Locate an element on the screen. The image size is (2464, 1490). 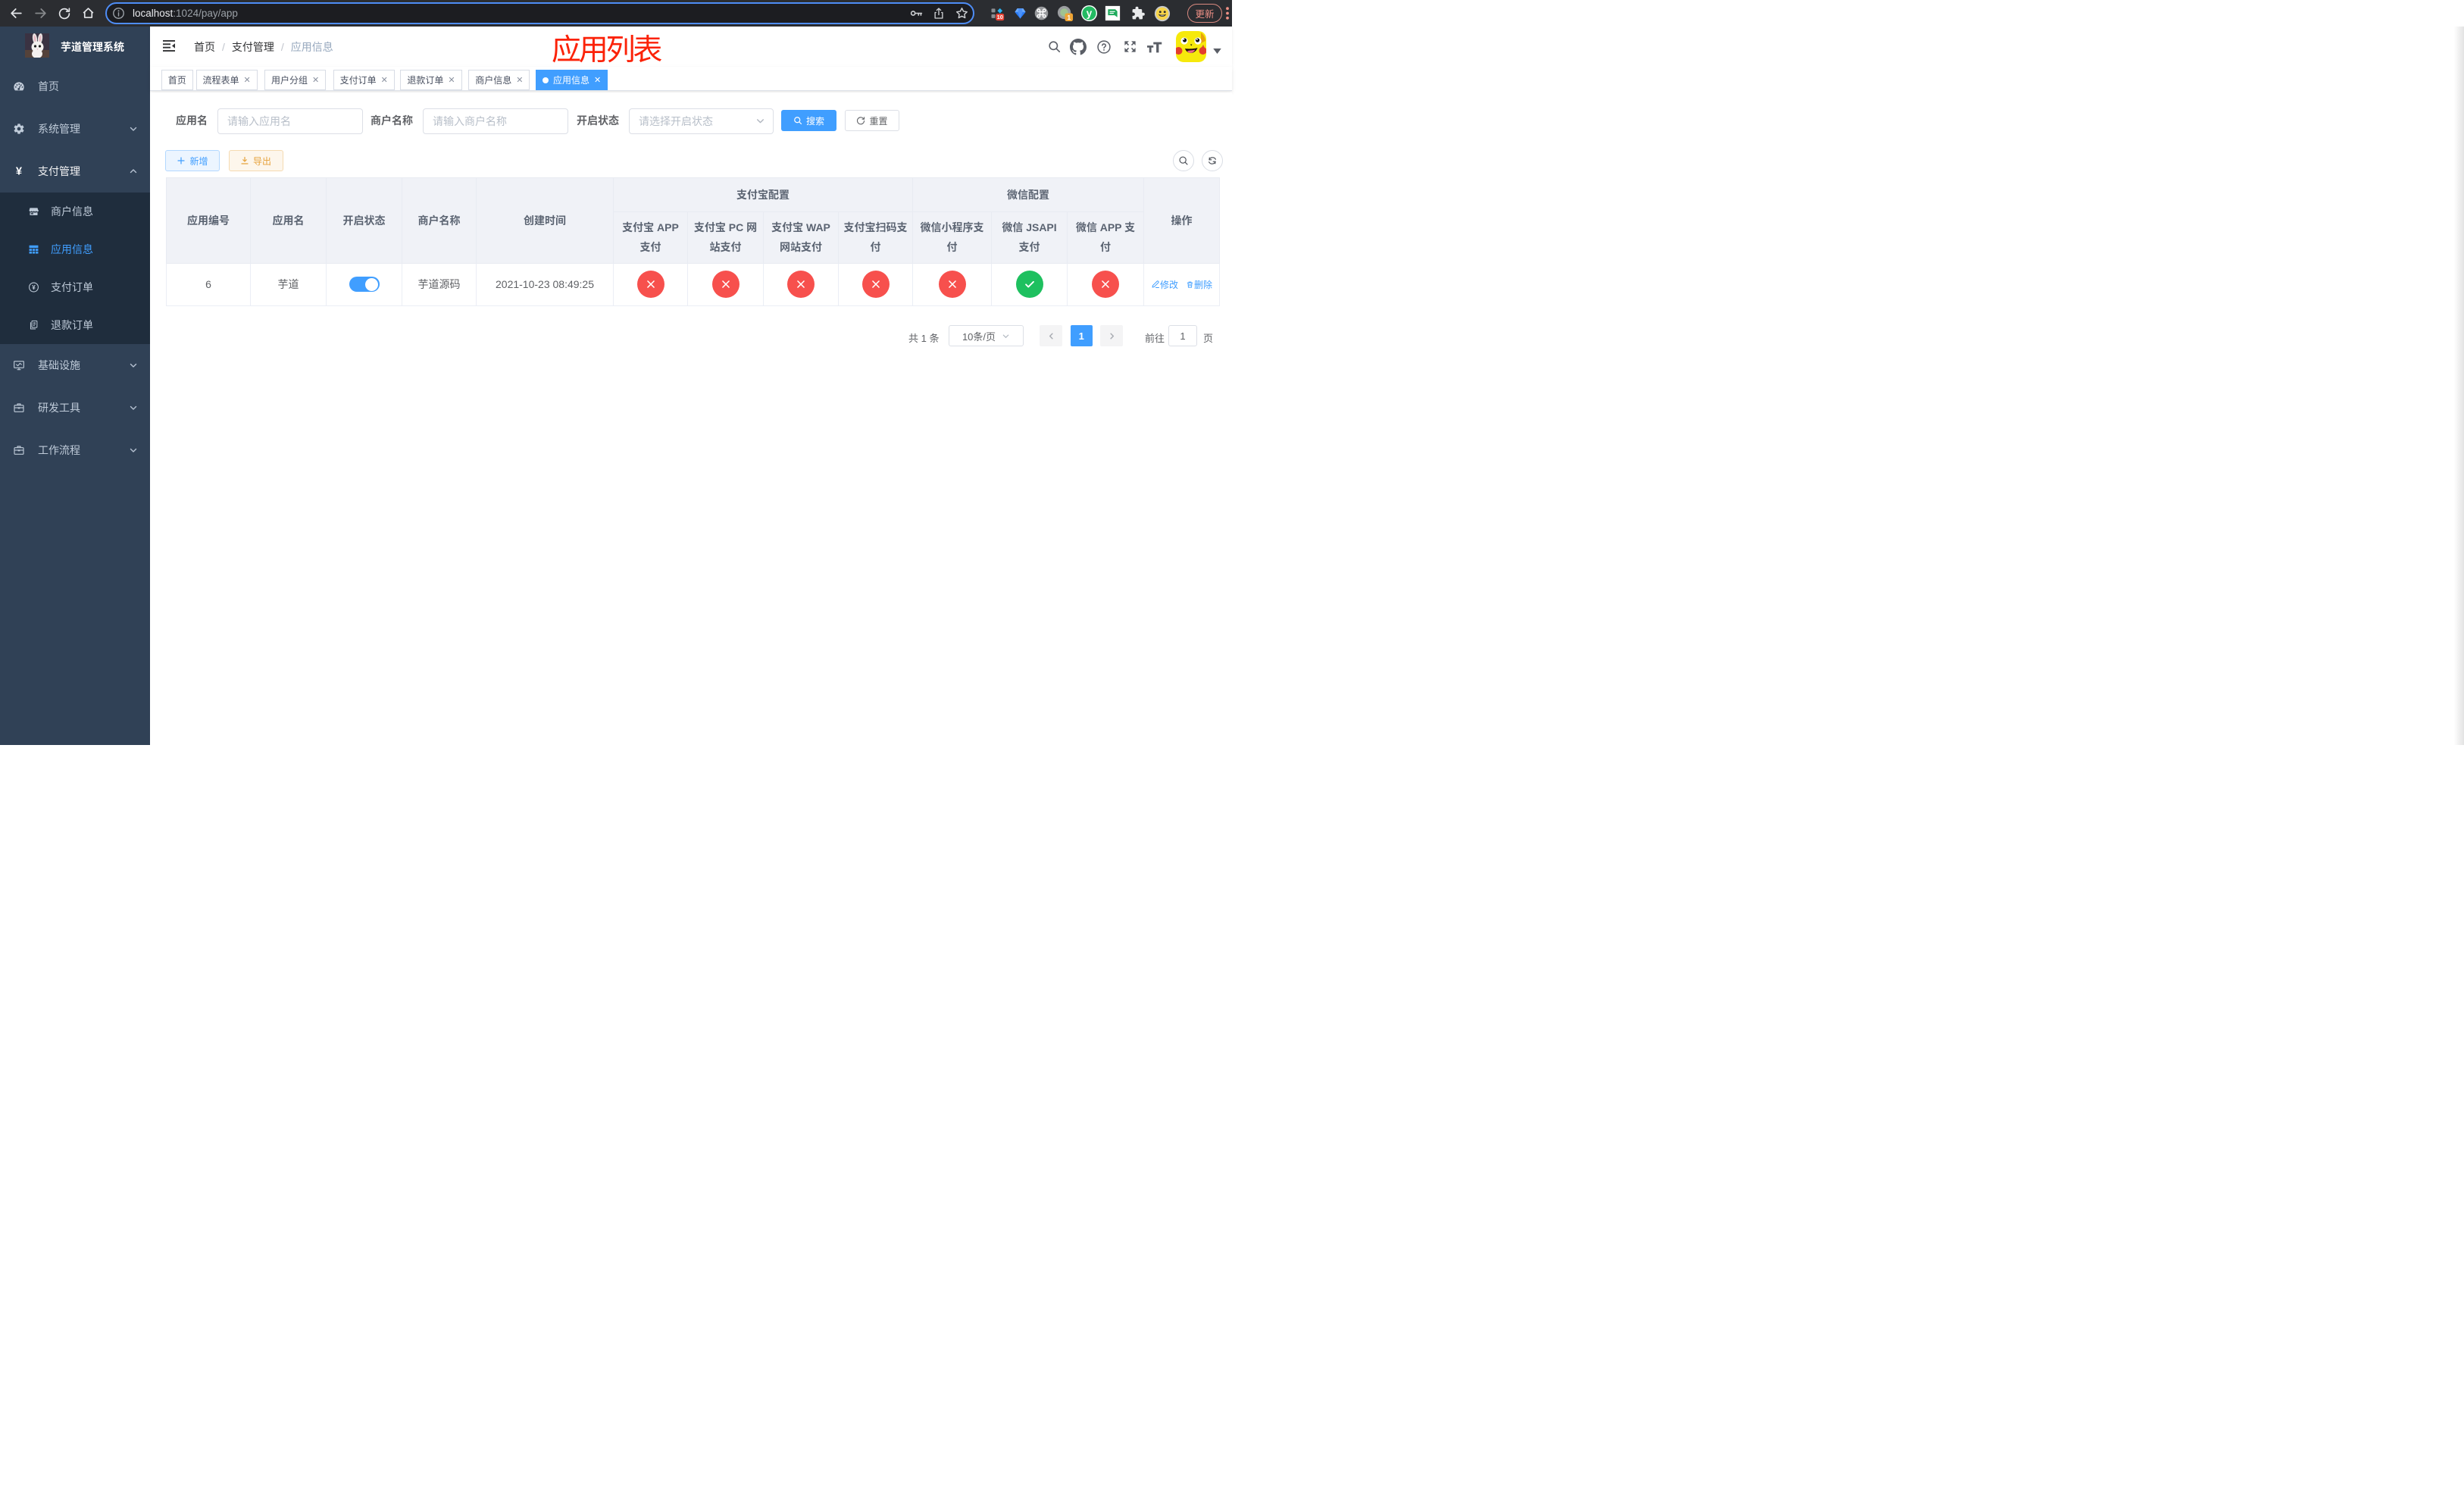
svg-text: 10 is located at coordinates (1000, 17).